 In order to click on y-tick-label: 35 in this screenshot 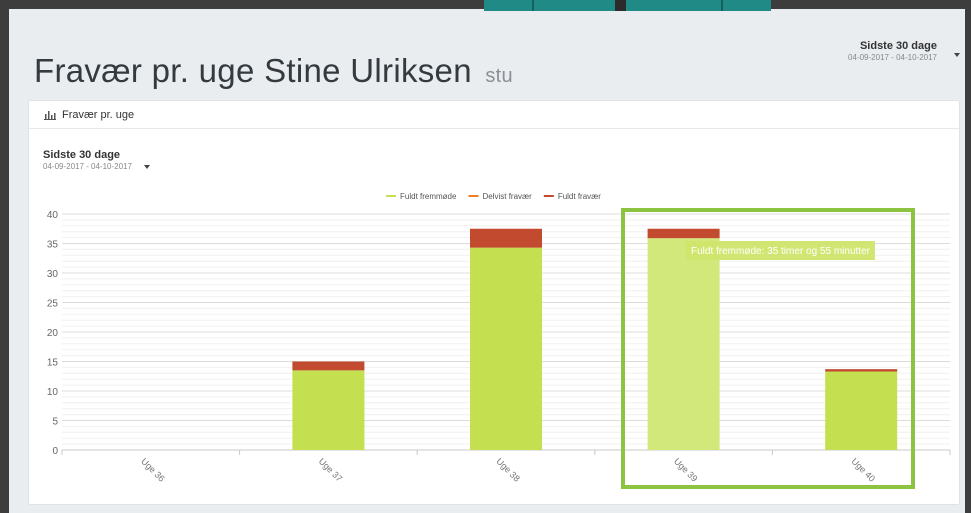, I will do `click(53, 245)`.